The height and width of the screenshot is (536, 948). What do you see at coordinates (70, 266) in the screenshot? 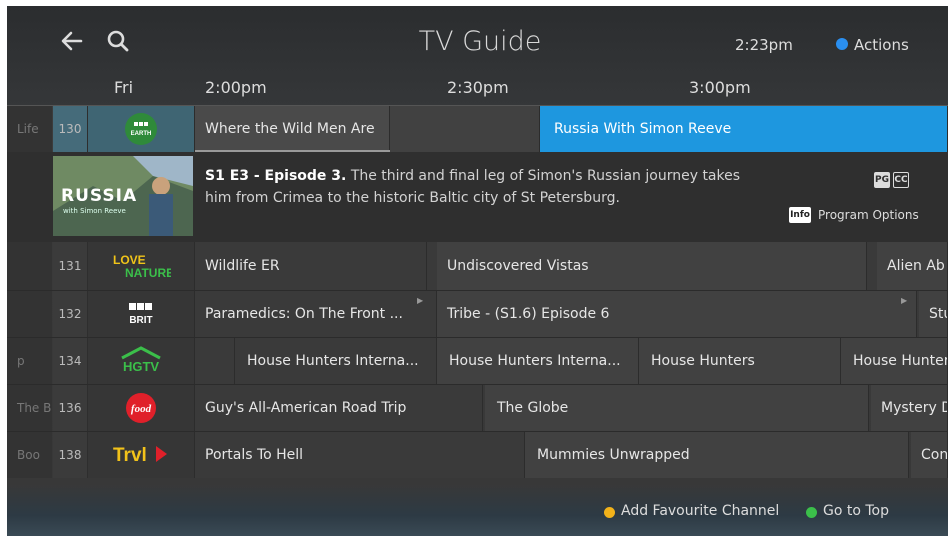
I see `channel-number: 131` at bounding box center [70, 266].